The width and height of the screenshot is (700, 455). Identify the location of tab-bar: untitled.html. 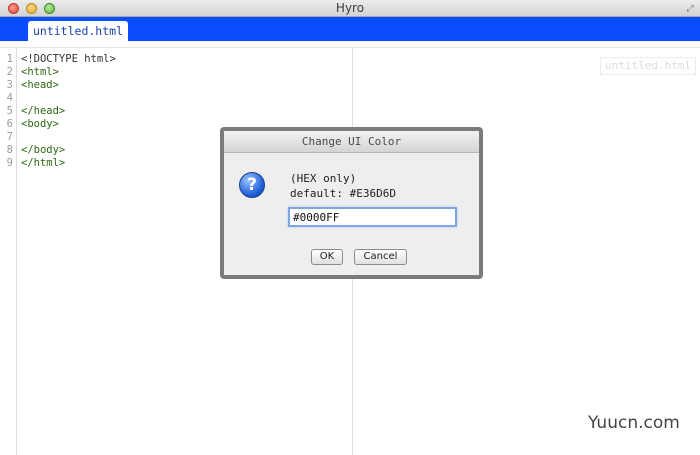
(350, 29).